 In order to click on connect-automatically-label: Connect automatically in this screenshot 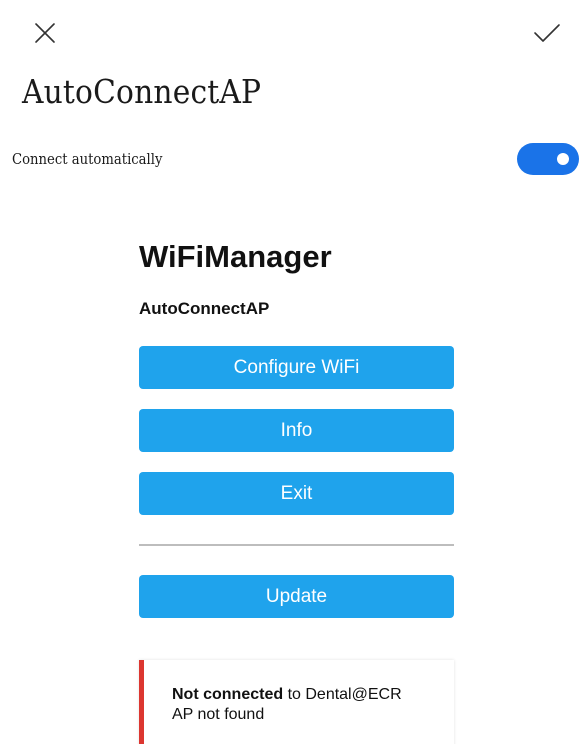, I will do `click(87, 159)`.